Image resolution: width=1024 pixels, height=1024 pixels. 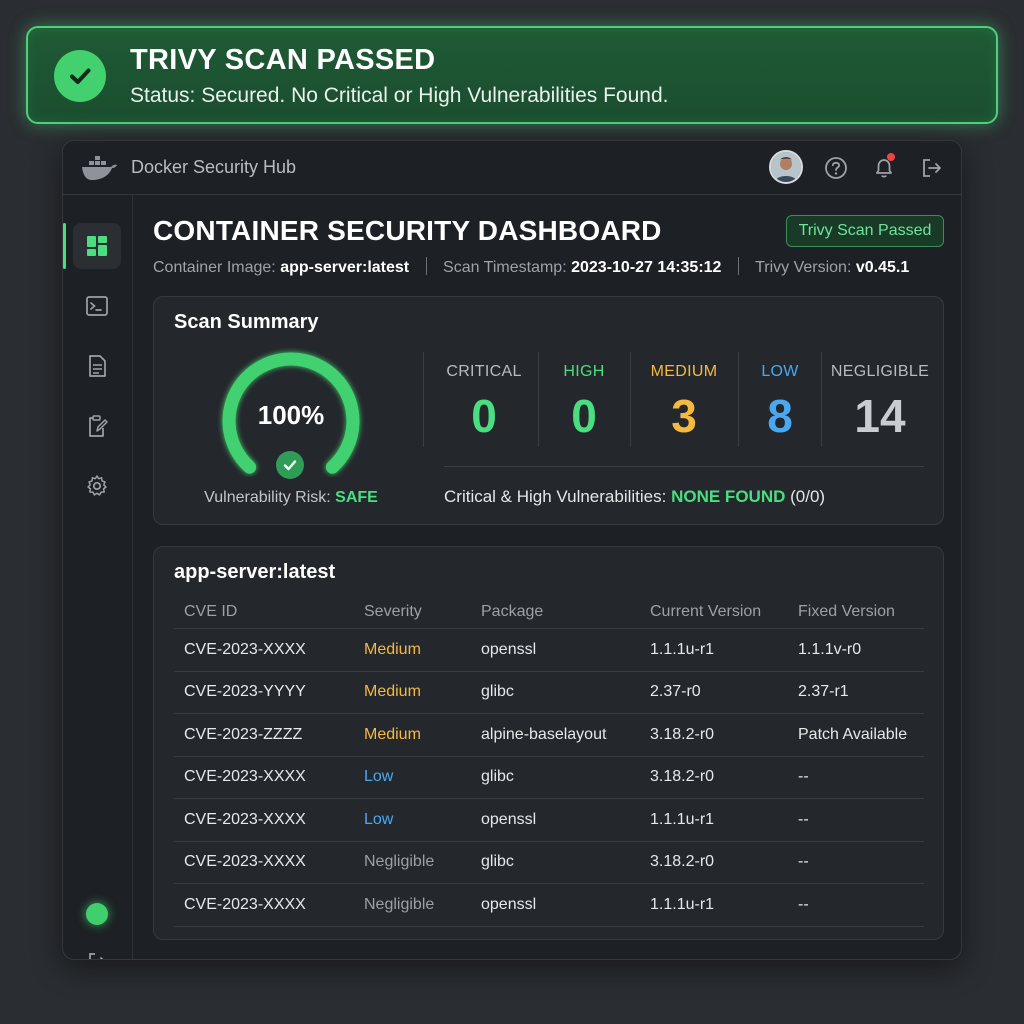 I want to click on risk-label: Vulnerability Risk:, so click(x=267, y=497).